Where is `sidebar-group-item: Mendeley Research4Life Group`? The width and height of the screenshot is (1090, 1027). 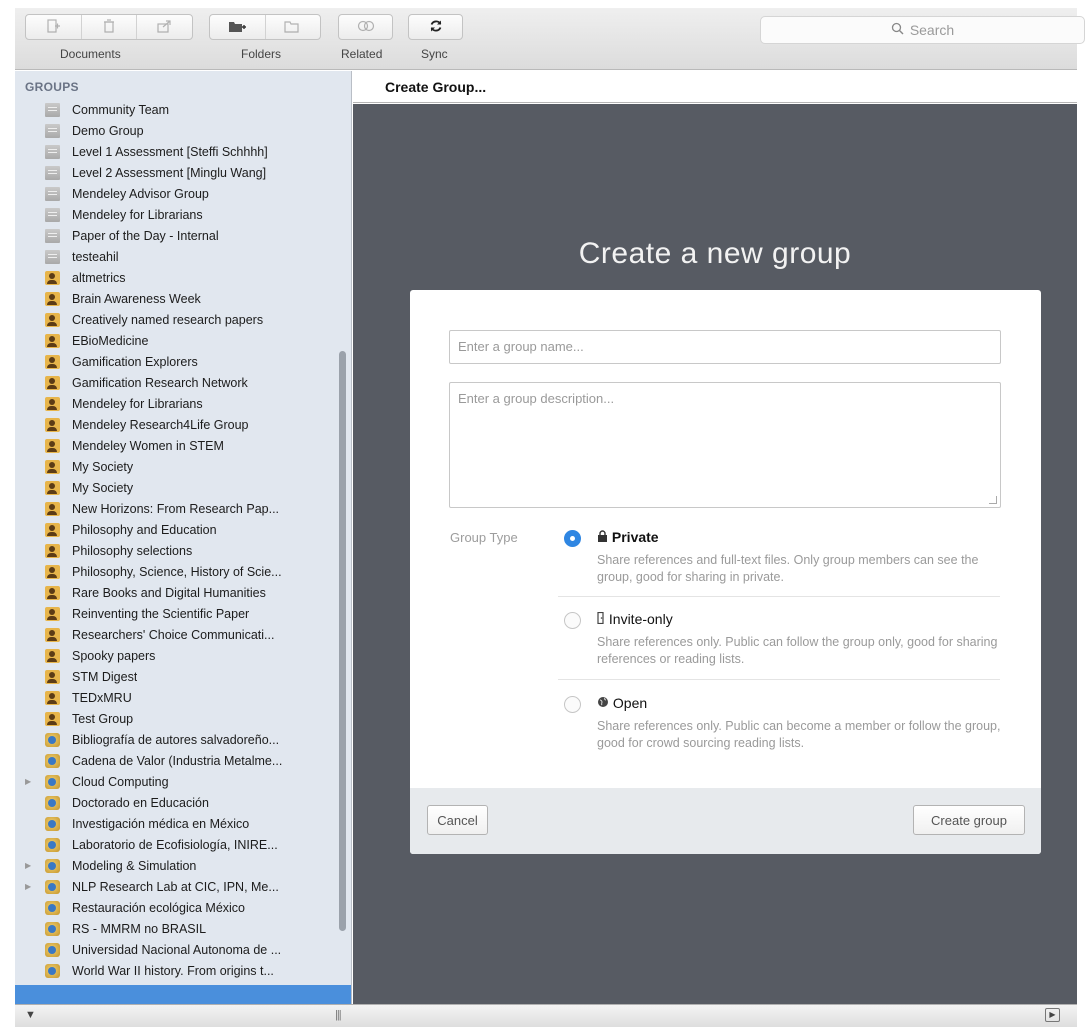 sidebar-group-item: Mendeley Research4Life Group is located at coordinates (177, 424).